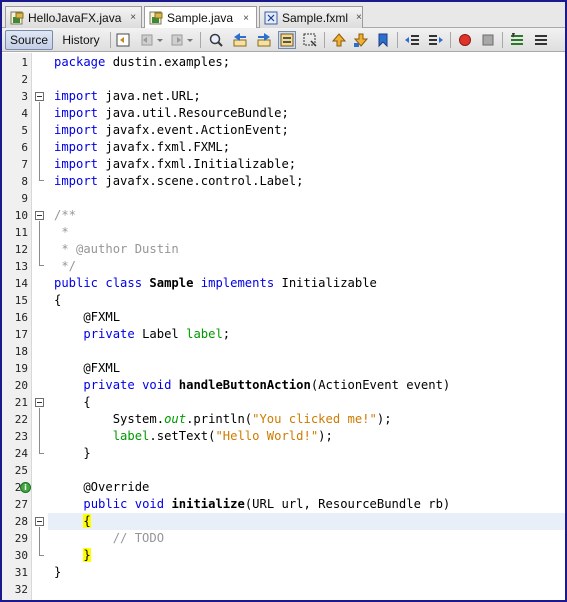 The width and height of the screenshot is (567, 602). Describe the element at coordinates (412, 40) in the screenshot. I see `shift-line-left-icon` at that location.